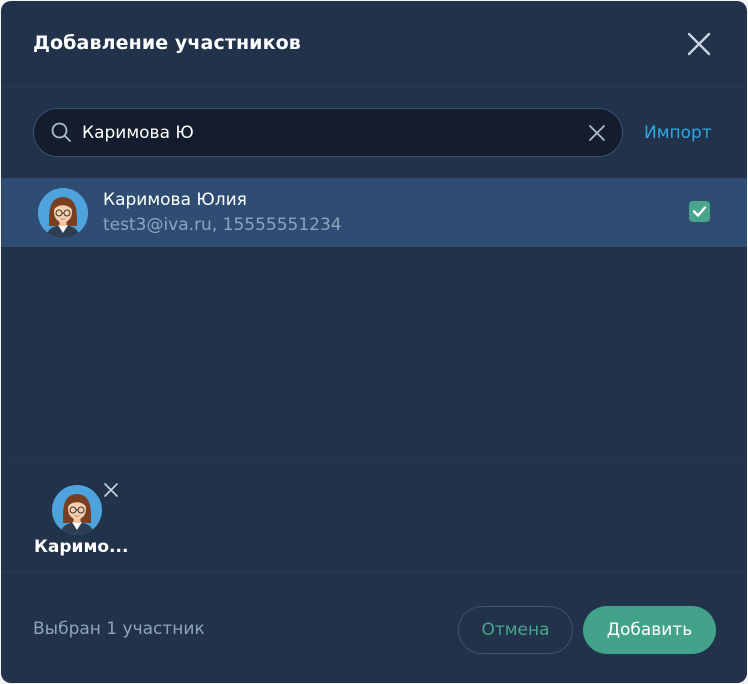  What do you see at coordinates (222, 225) in the screenshot?
I see `participant-details: test3@iva.ru, 15555551234` at bounding box center [222, 225].